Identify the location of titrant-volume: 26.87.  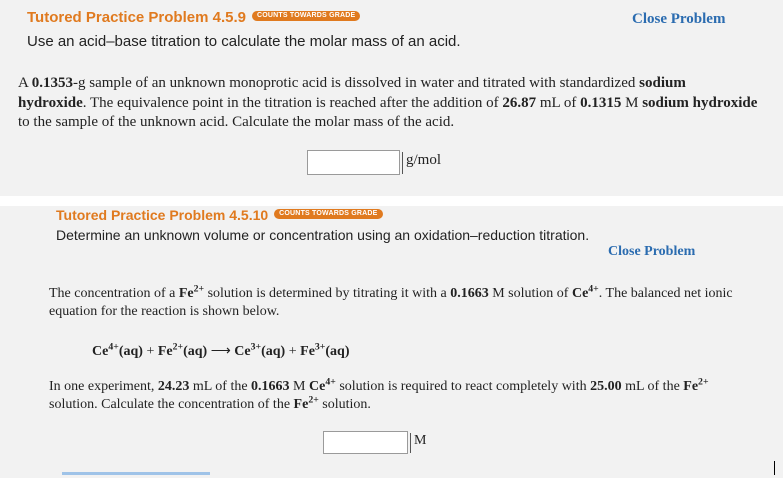
(519, 102).